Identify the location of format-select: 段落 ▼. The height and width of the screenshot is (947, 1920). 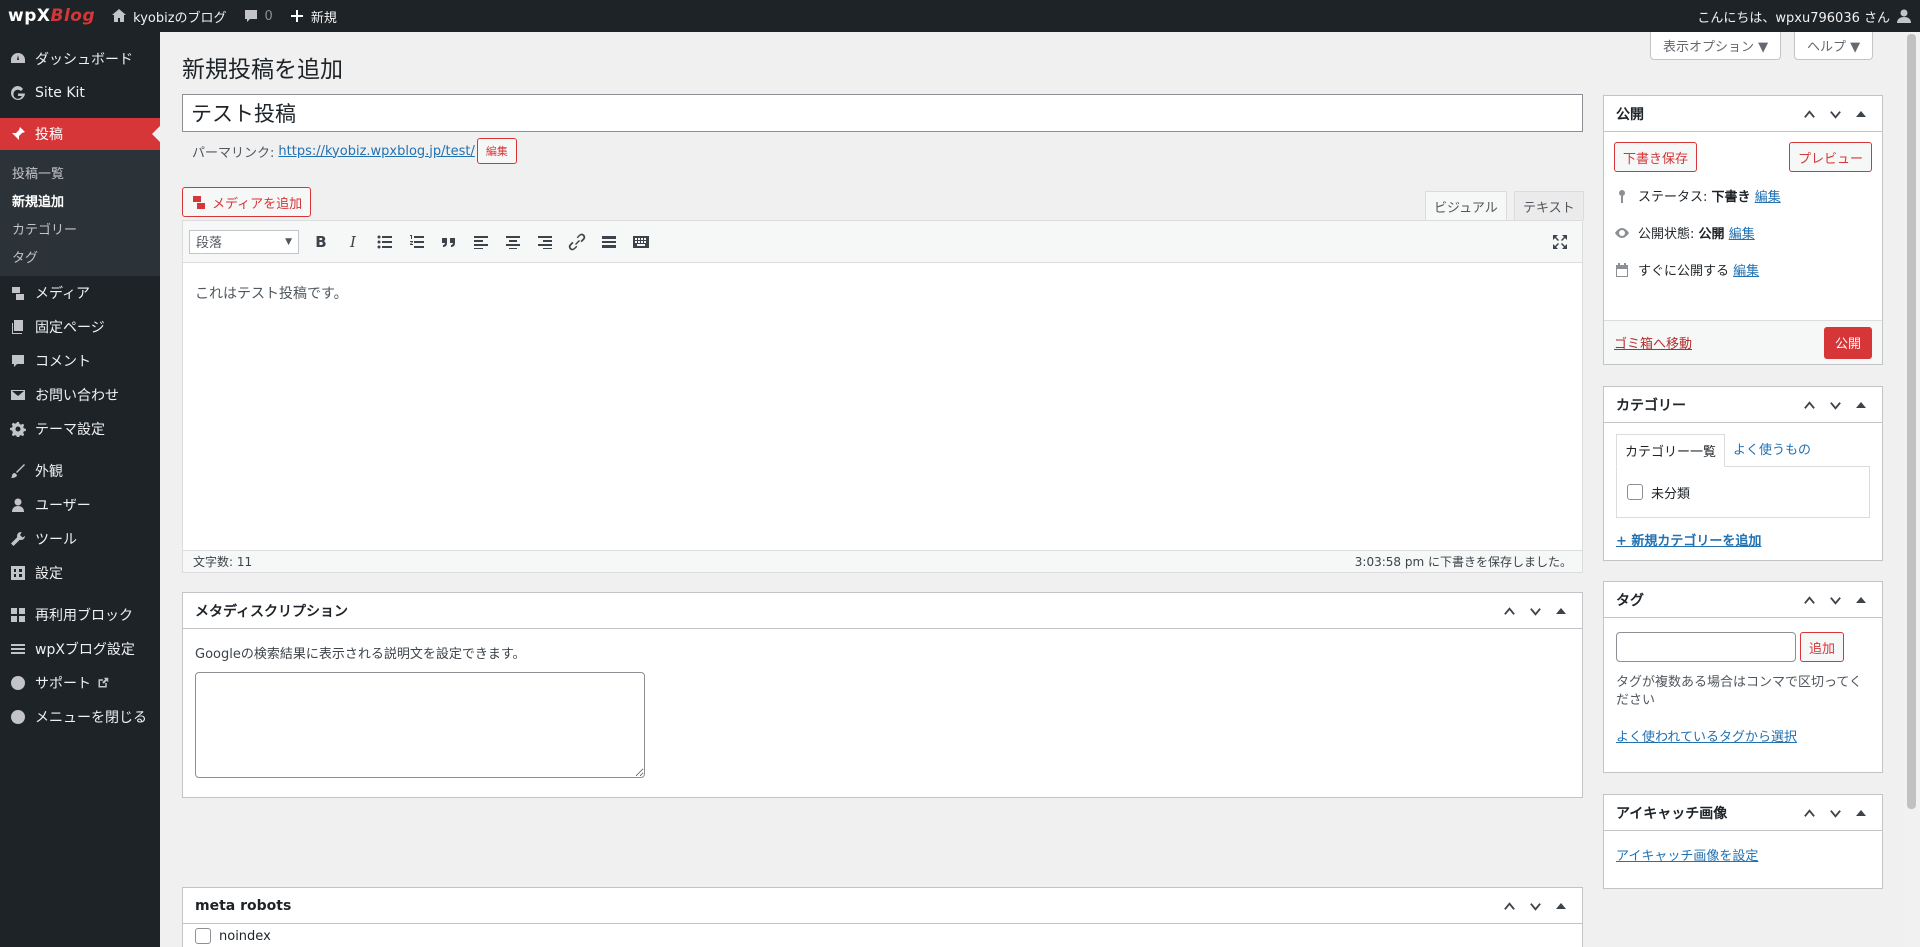
(244, 241).